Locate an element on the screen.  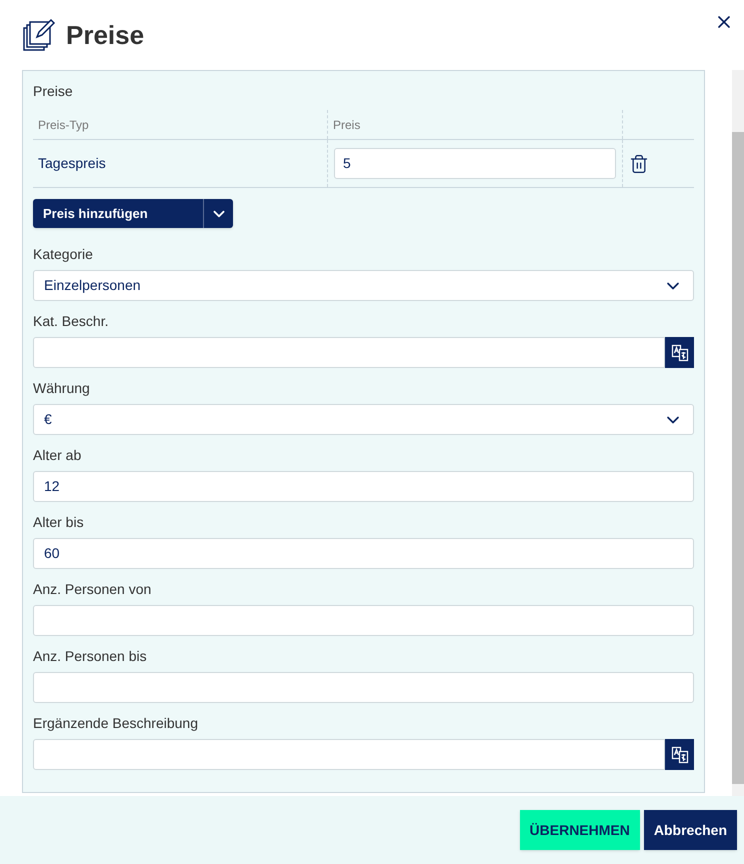
field-label: Alter bis is located at coordinates (59, 522).